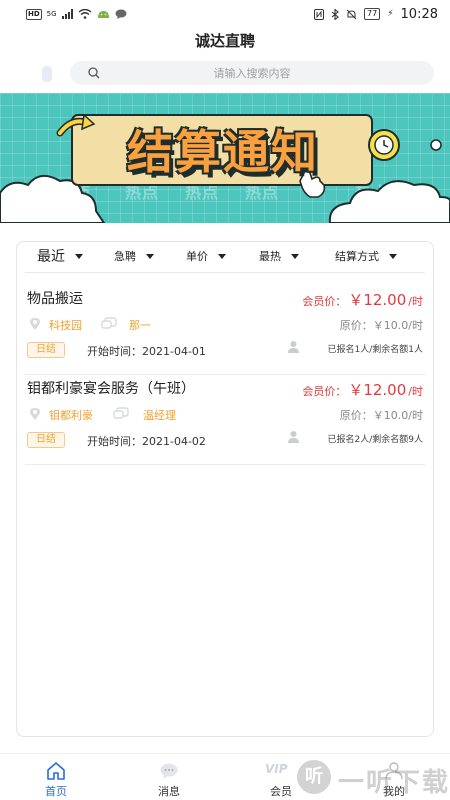  I want to click on start-time: 开始时间：2021-04-02, so click(146, 441).